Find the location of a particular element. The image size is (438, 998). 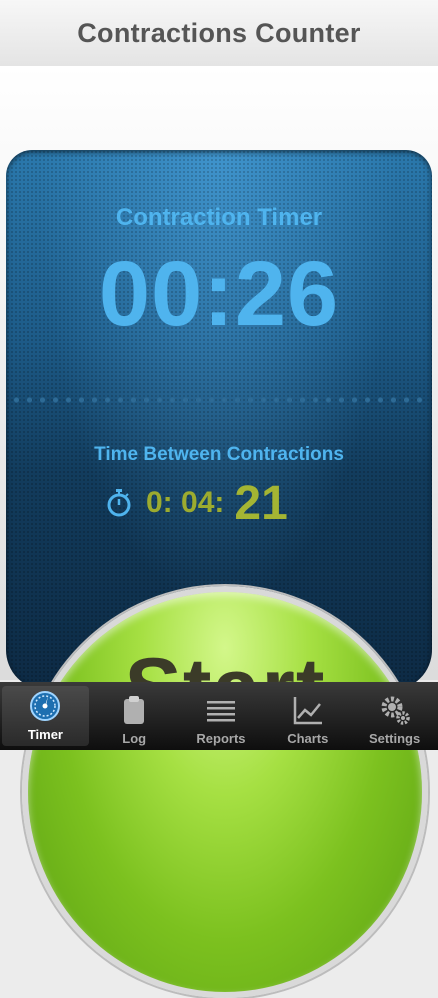

tab-label: Log is located at coordinates (134, 738).